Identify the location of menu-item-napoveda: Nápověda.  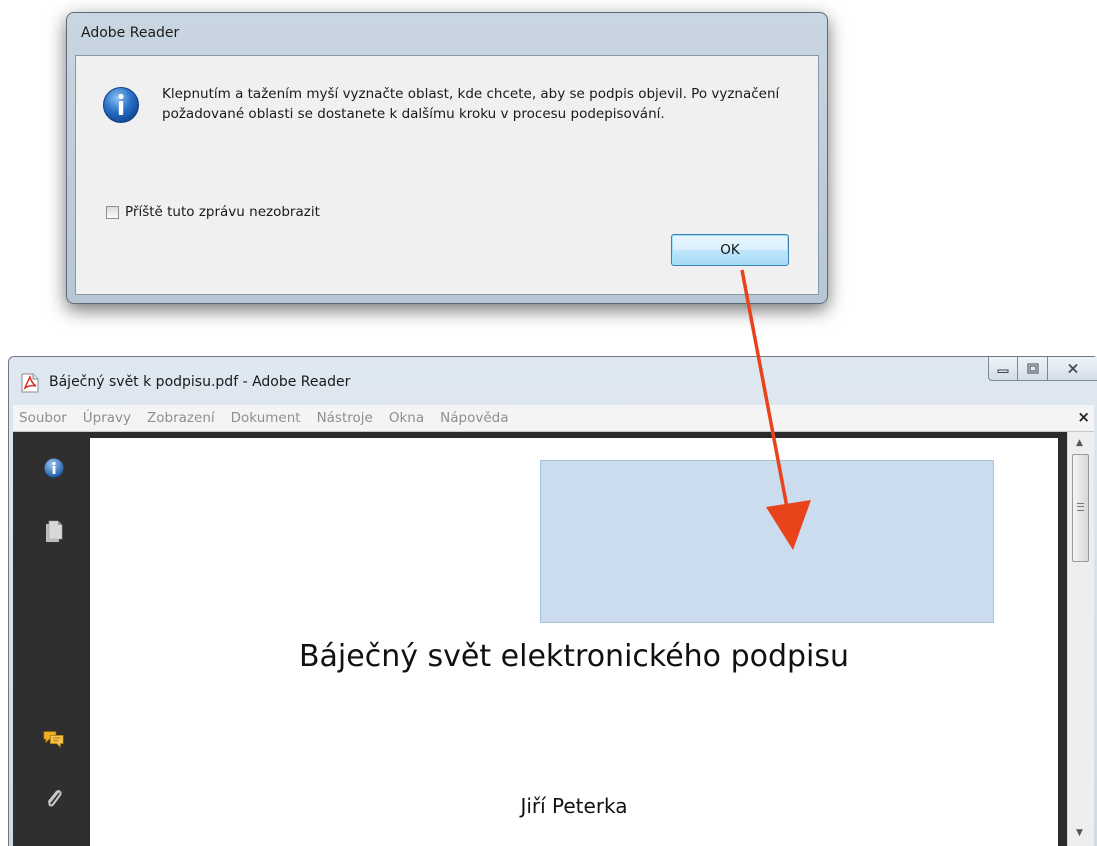
(474, 418).